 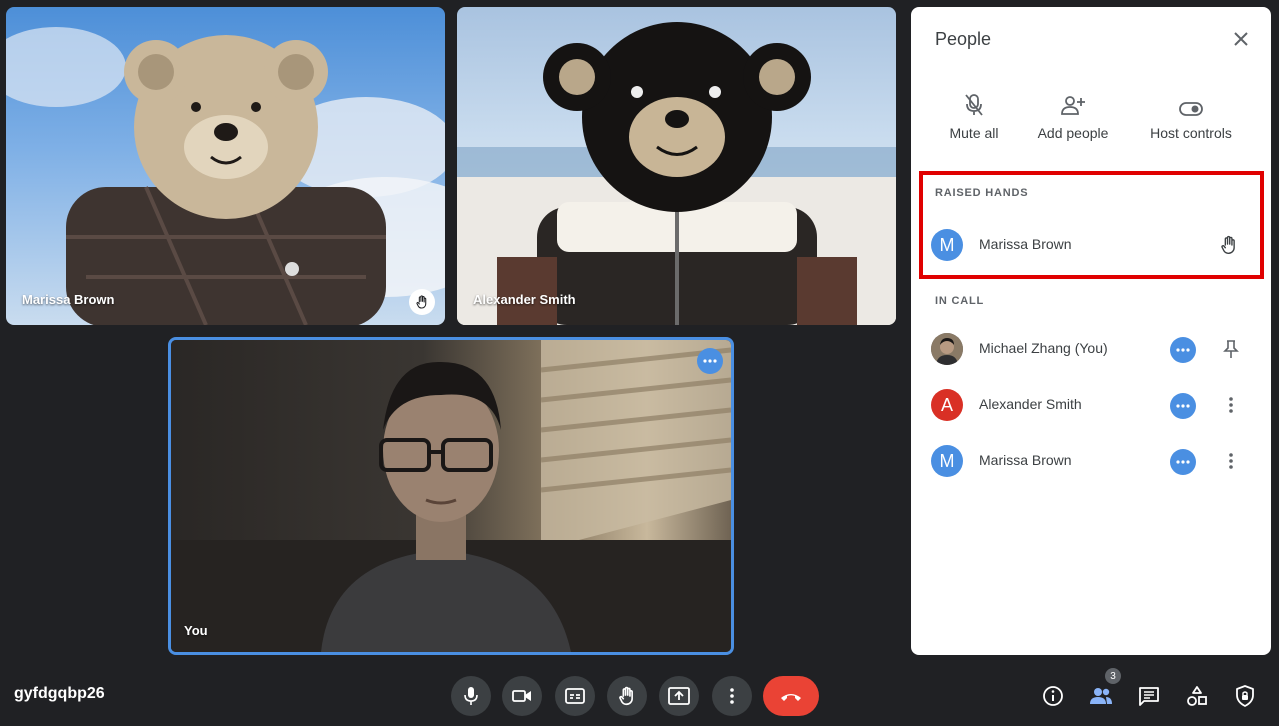 I want to click on toggle-icon, so click(x=1191, y=109).